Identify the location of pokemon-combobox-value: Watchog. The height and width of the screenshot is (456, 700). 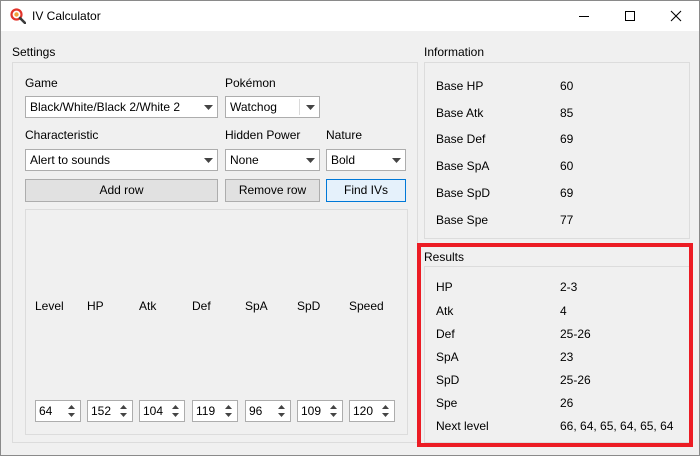
(253, 107).